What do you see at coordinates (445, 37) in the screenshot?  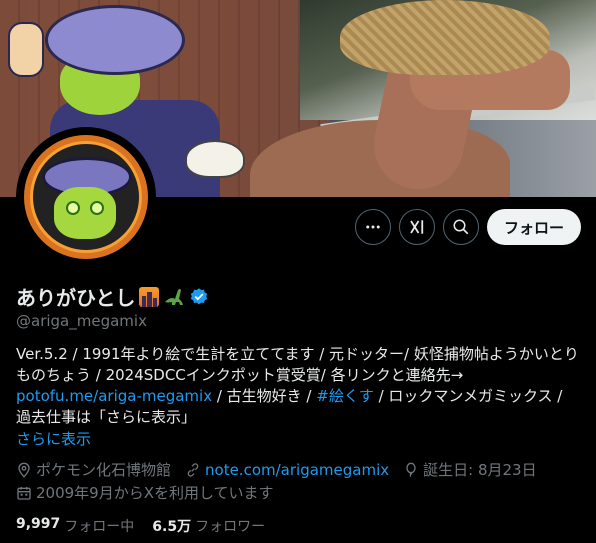 I see `straw-hat` at bounding box center [445, 37].